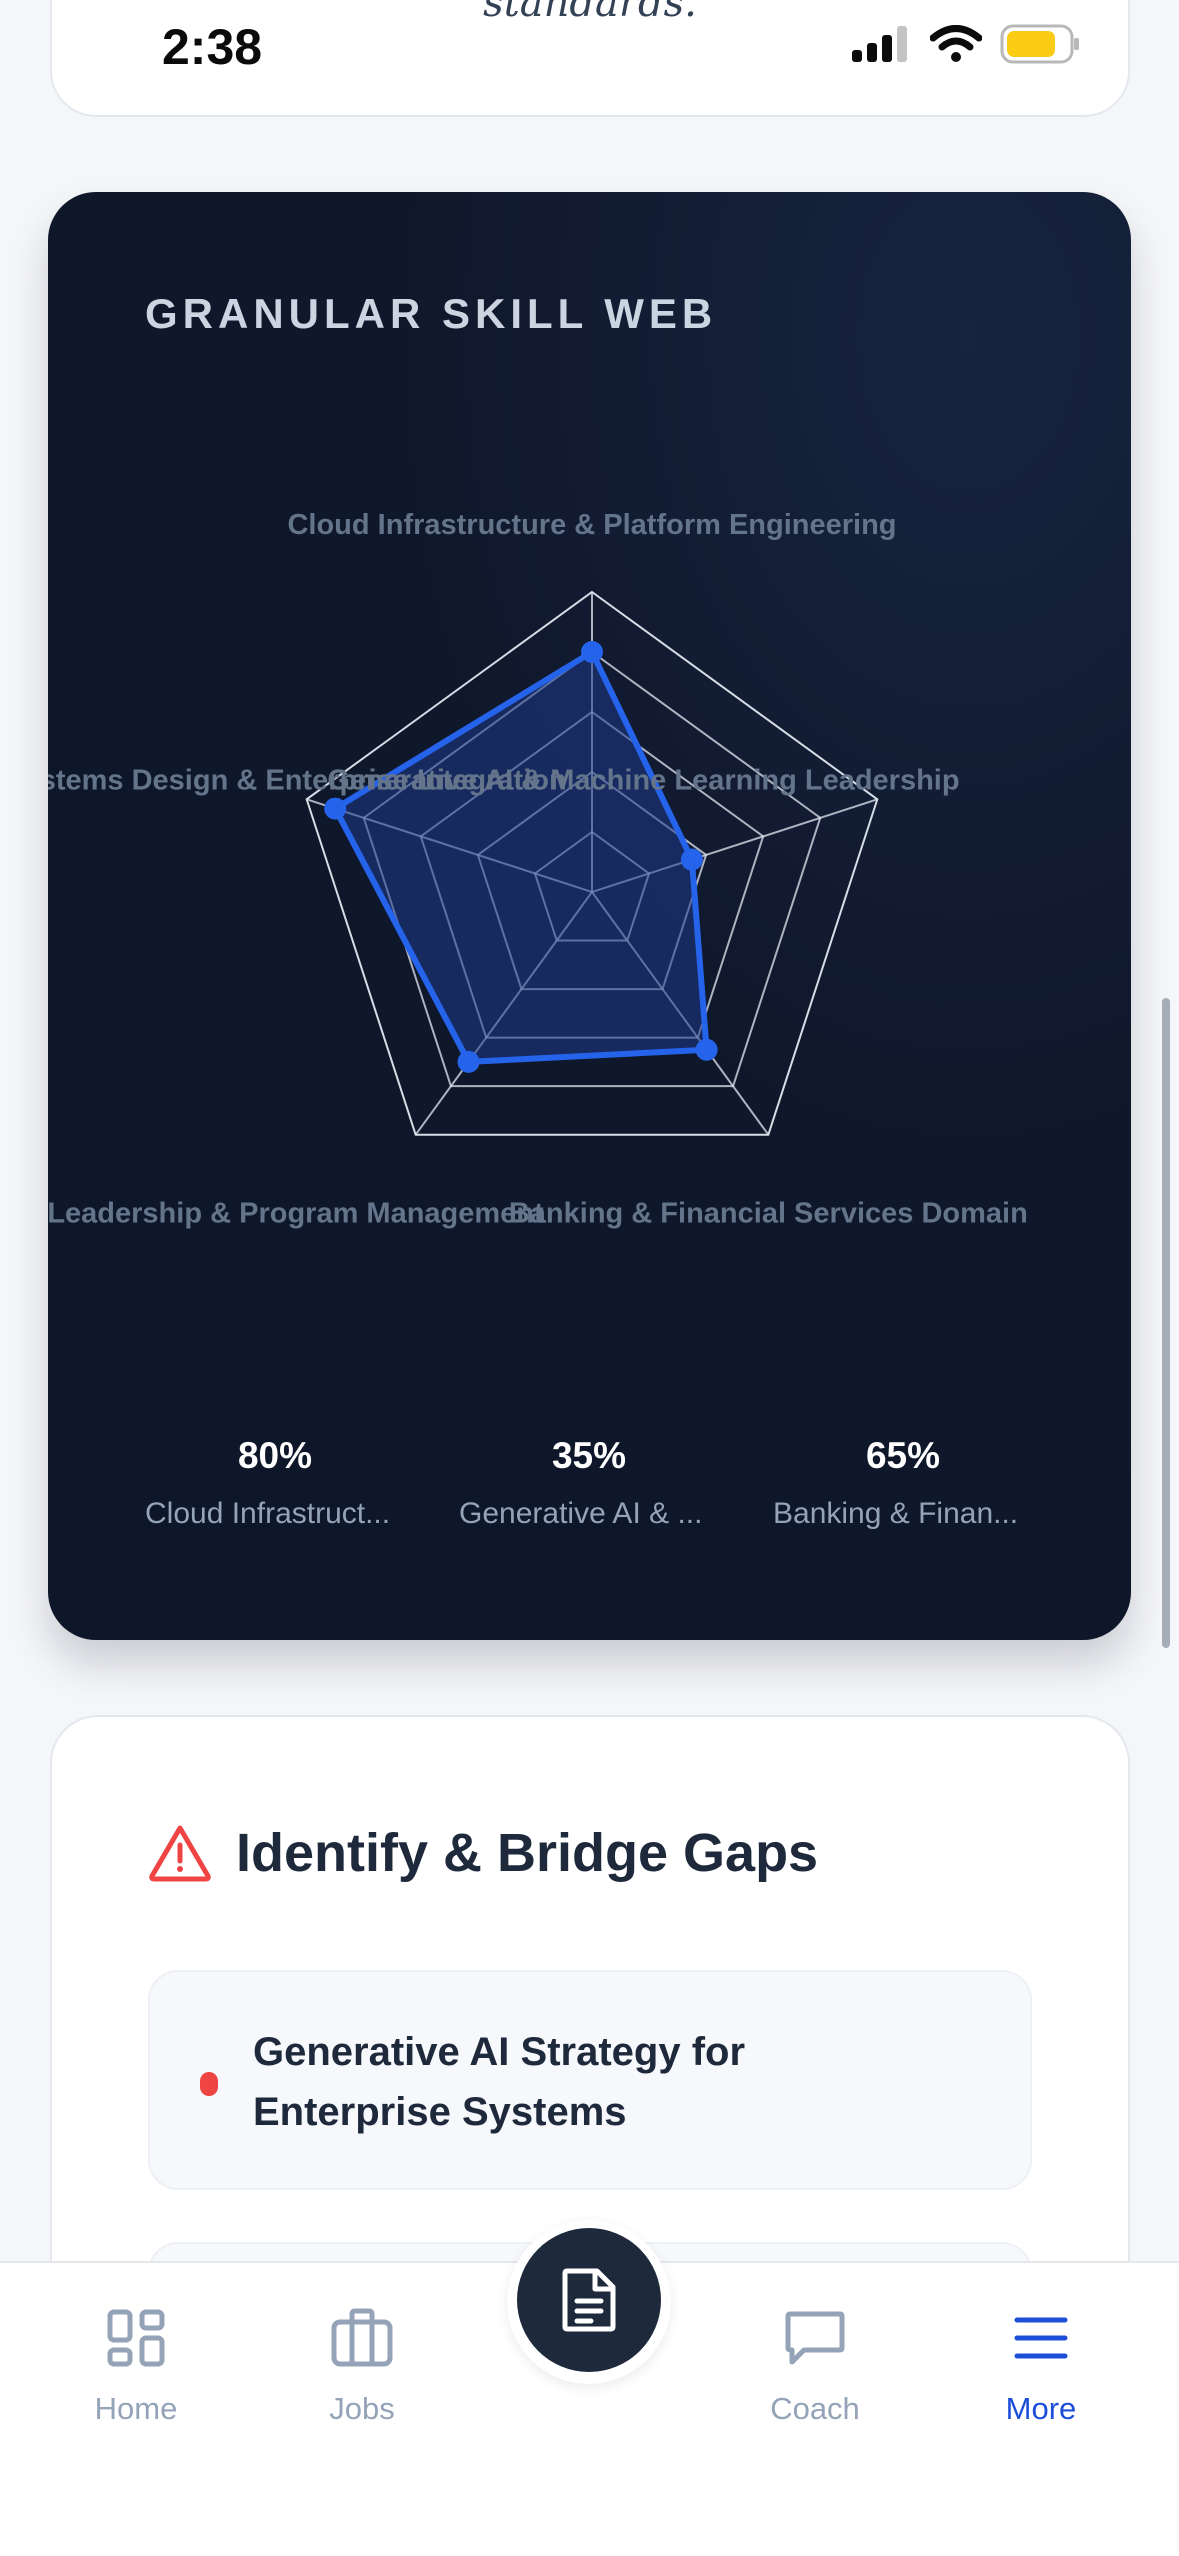  Describe the element at coordinates (590, 58) in the screenshot. I see `previous-card: standards. 2:38` at that location.